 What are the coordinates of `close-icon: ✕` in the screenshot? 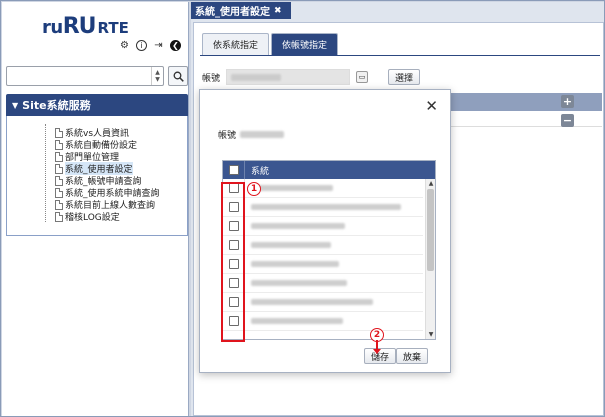 It's located at (431, 106).